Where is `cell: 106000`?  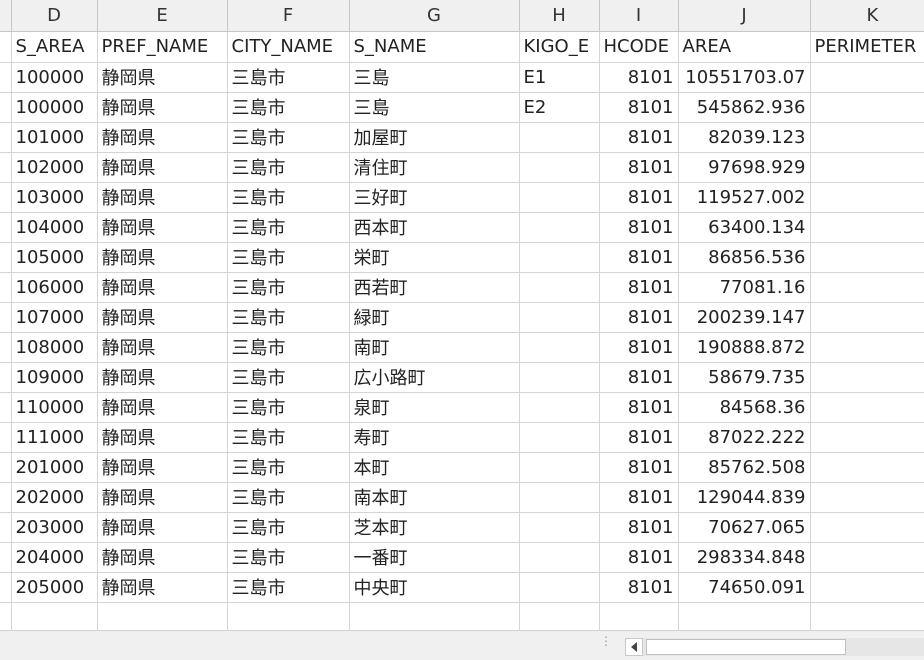 cell: 106000 is located at coordinates (54, 287).